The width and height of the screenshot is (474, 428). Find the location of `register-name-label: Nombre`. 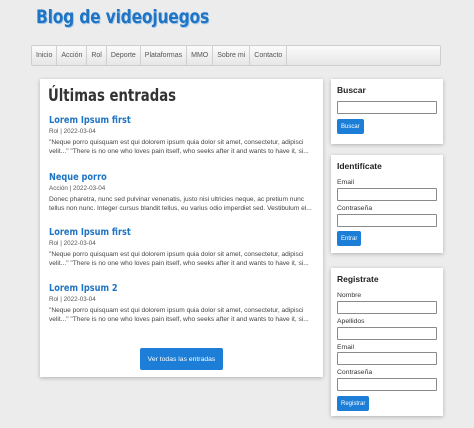

register-name-label: Nombre is located at coordinates (349, 295).